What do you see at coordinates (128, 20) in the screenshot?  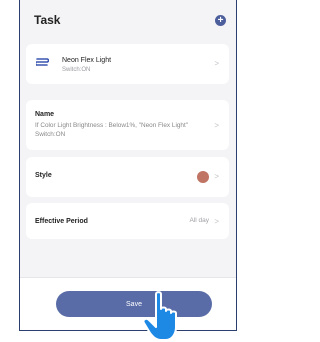 I see `header: Task +` at bounding box center [128, 20].